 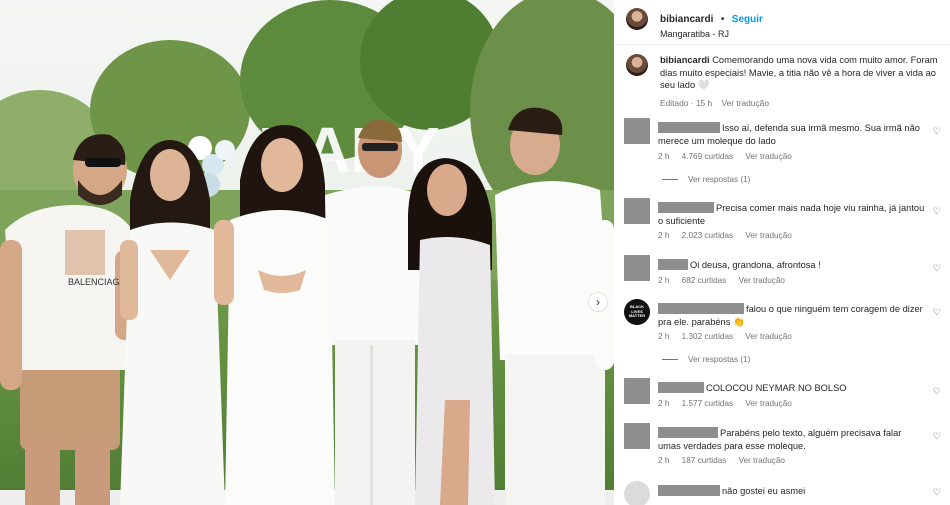 I want to click on caption-translate-link: Ver tradução, so click(x=745, y=103).